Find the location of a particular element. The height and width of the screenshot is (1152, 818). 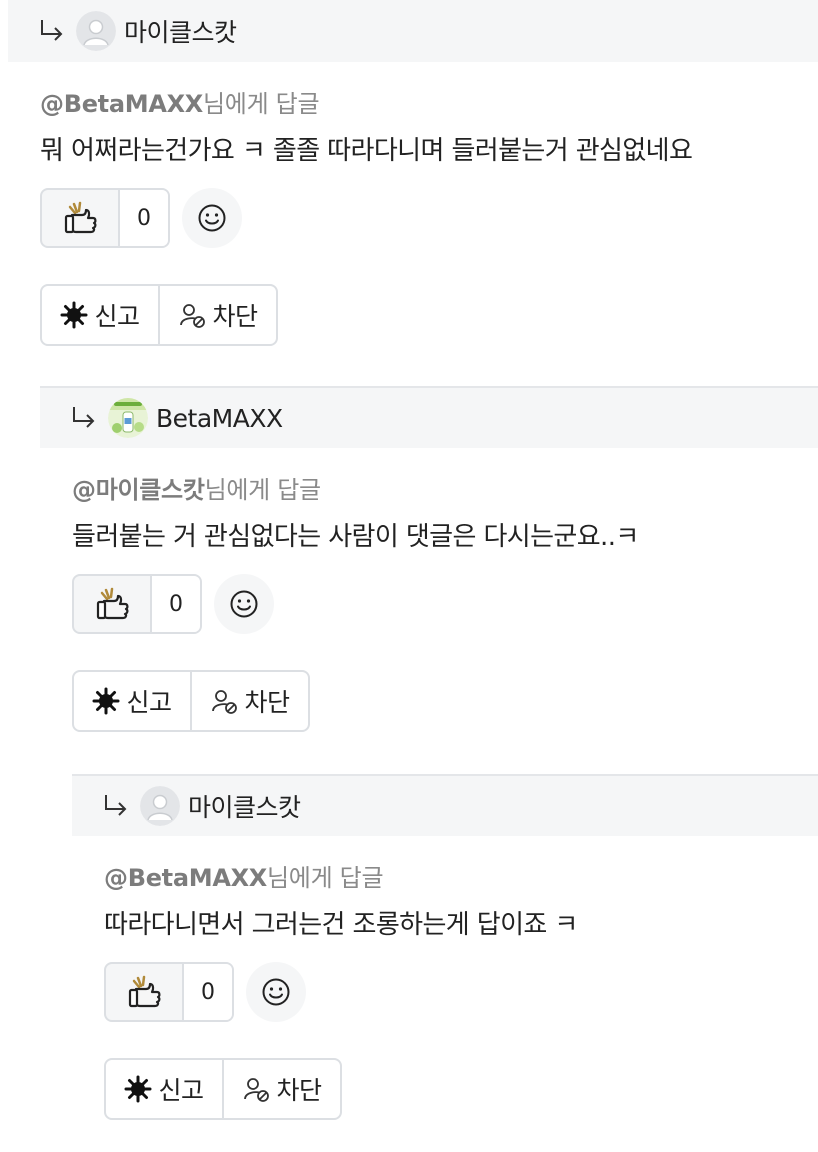

reply-mention: @마이클스캇님에게 답글 is located at coordinates (445, 487).